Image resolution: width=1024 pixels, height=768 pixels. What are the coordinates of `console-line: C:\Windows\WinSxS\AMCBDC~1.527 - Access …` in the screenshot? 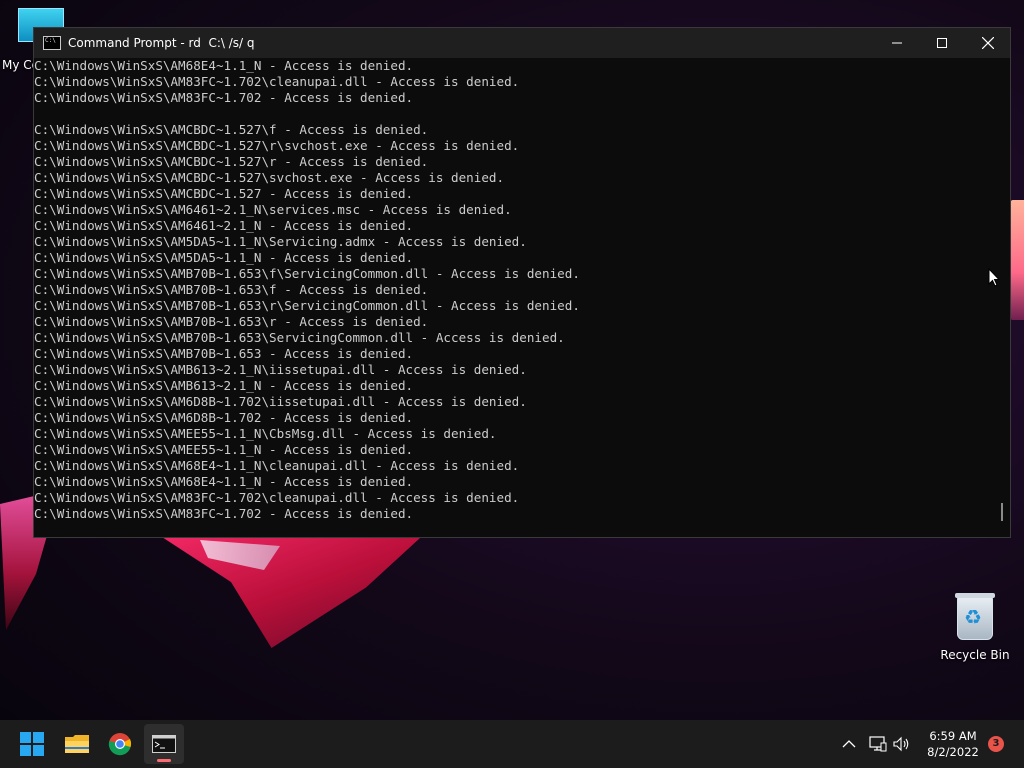 It's located at (224, 193).